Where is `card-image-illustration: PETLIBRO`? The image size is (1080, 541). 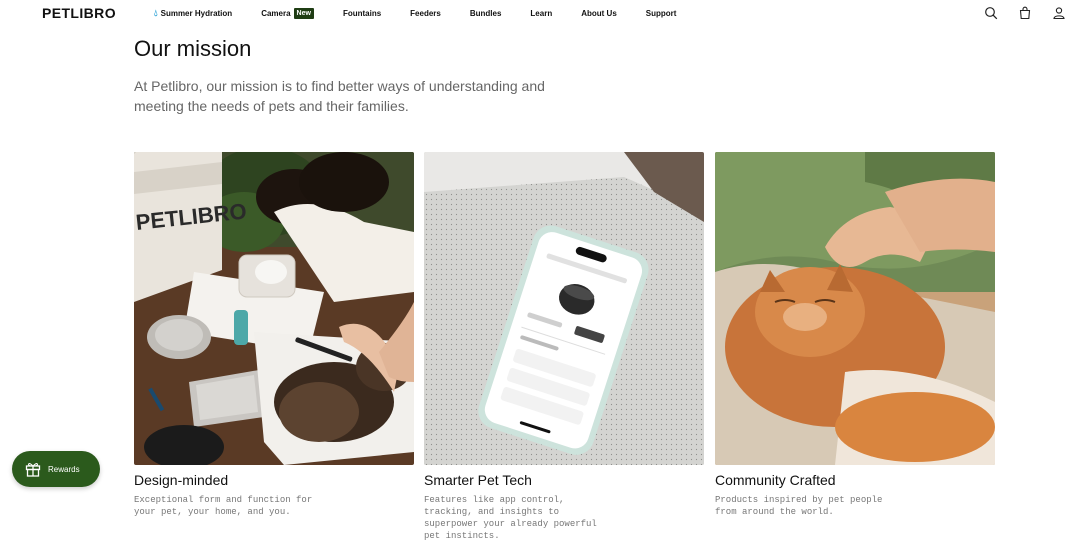
card-image-illustration: PETLIBRO is located at coordinates (274, 308).